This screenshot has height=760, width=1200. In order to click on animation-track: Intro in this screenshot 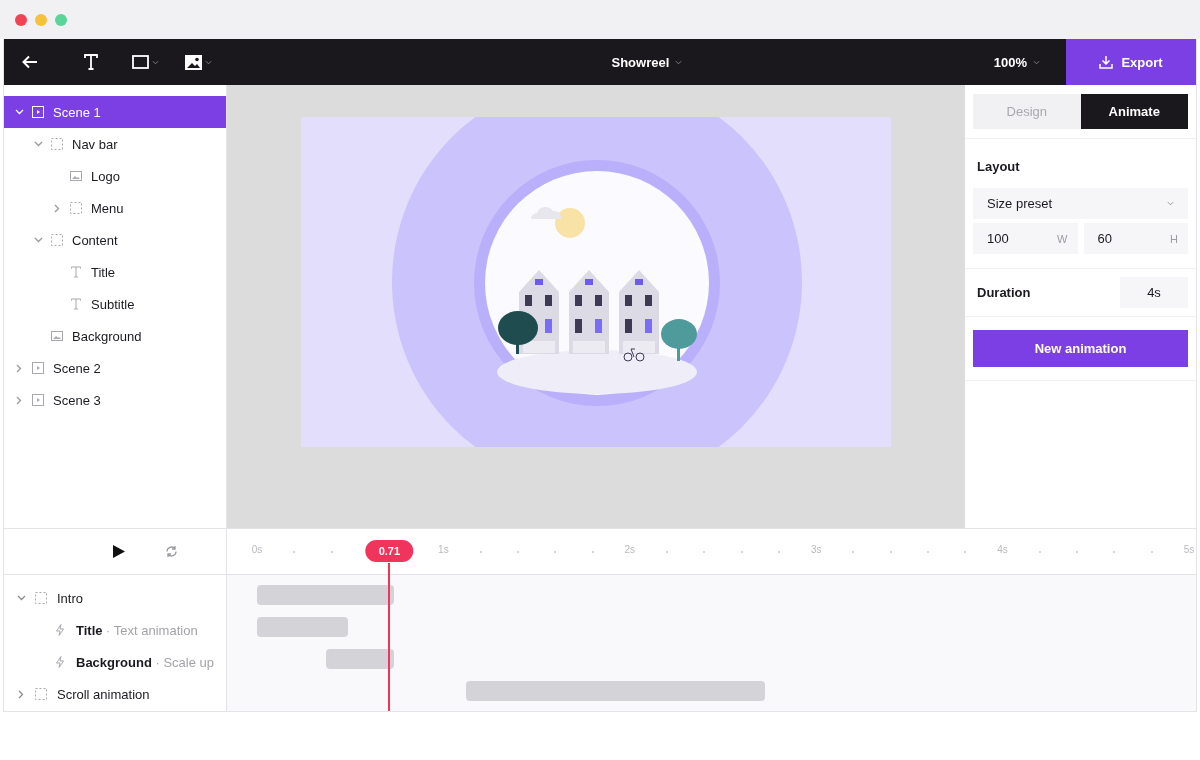, I will do `click(115, 598)`.